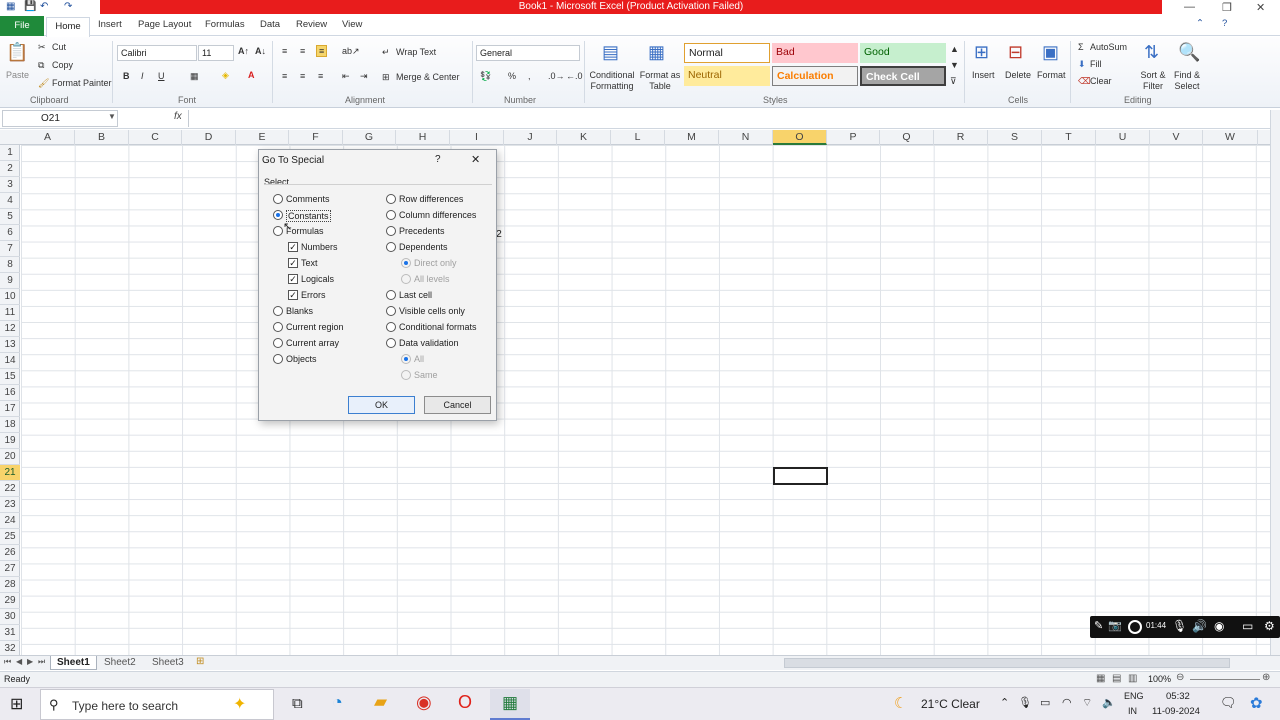  I want to click on clear-button: Clear, so click(1101, 81).